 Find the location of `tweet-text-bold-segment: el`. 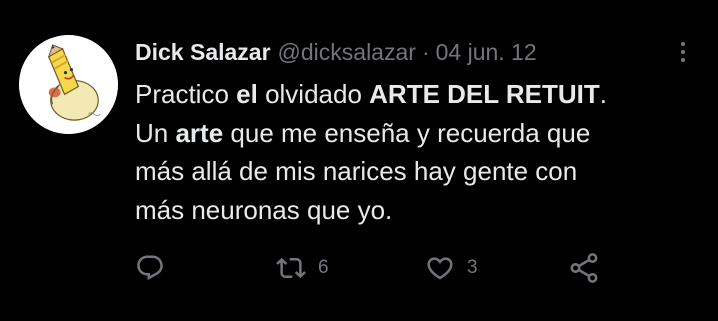

tweet-text-bold-segment: el is located at coordinates (247, 94).